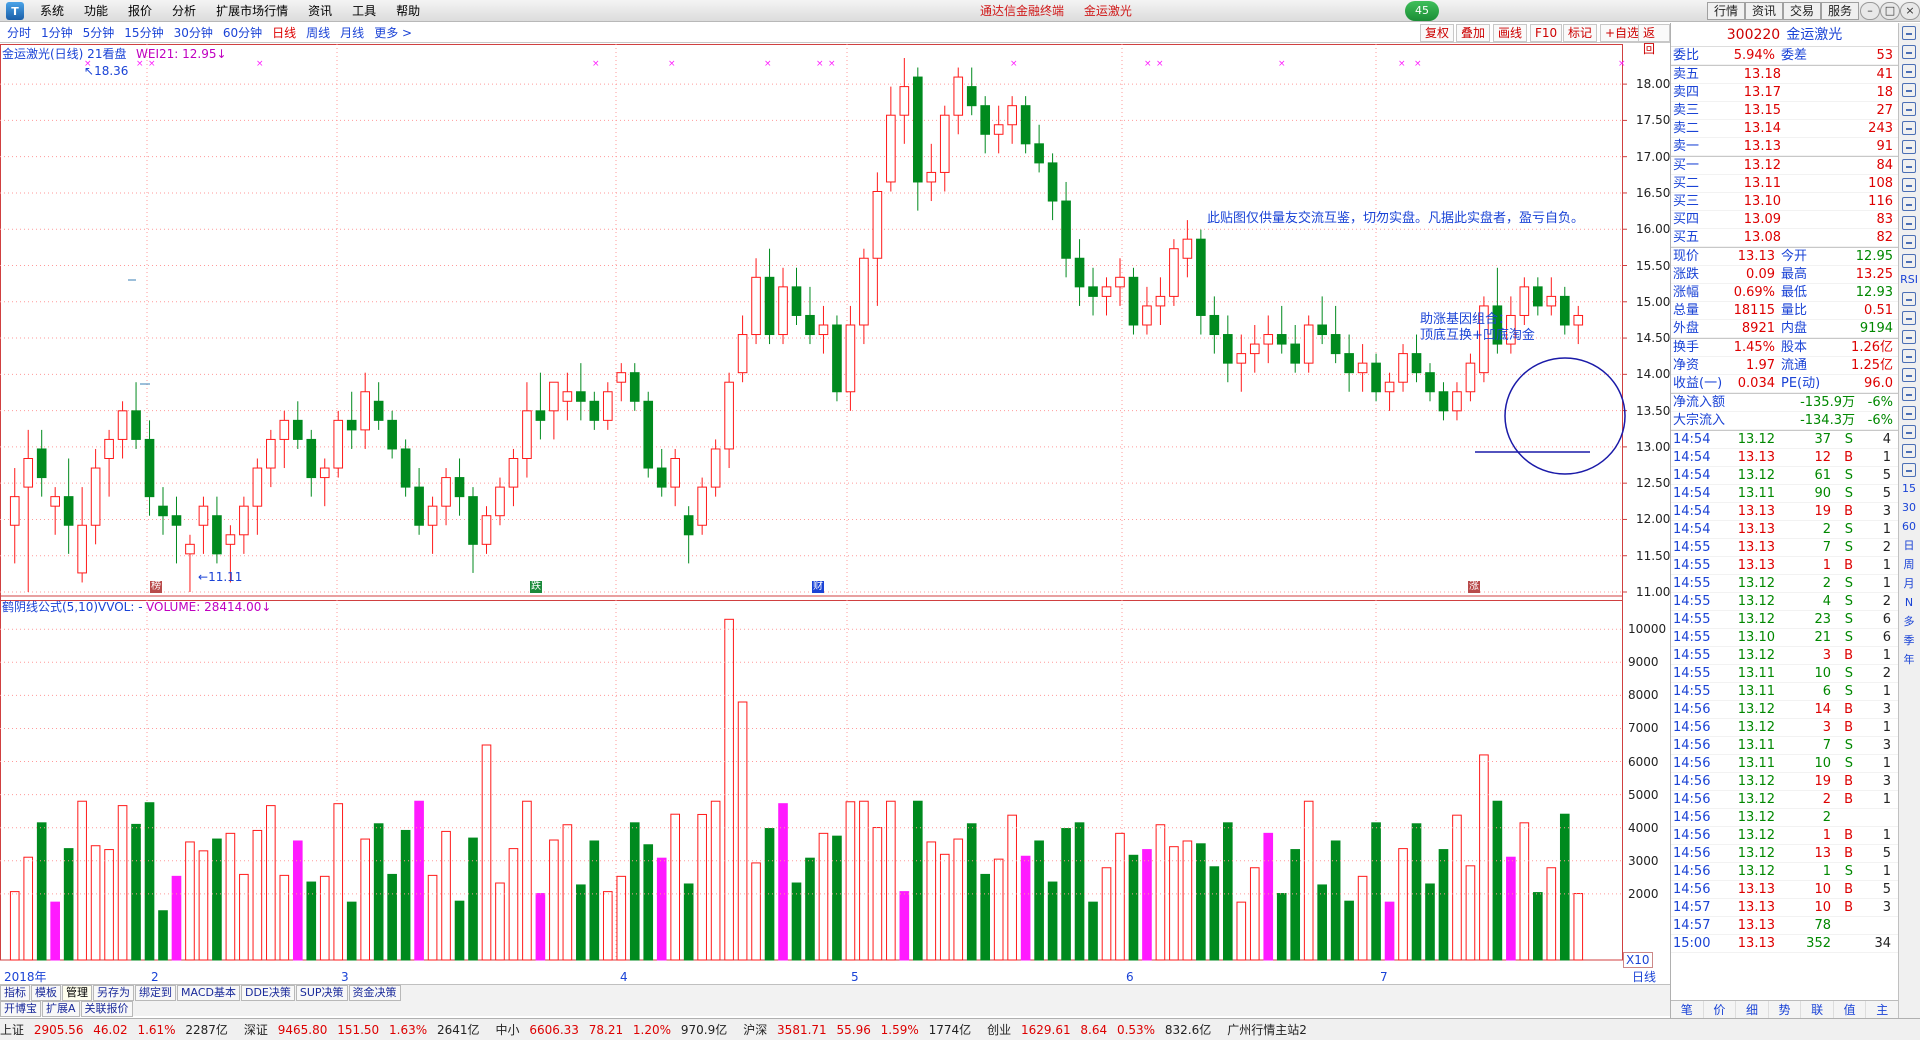 The height and width of the screenshot is (1040, 1920). I want to click on menu-extended-market: 扩展市场行情, so click(252, 11).